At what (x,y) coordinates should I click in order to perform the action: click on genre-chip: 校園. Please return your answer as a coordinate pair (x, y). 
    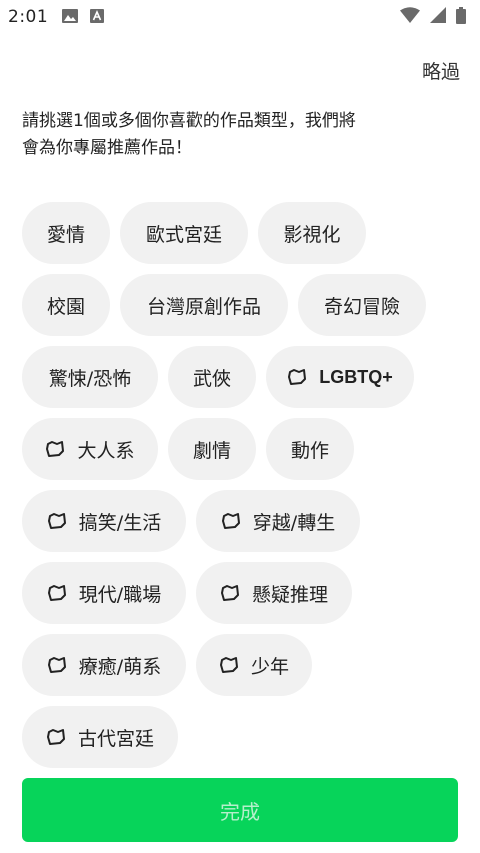
    Looking at the image, I should click on (66, 305).